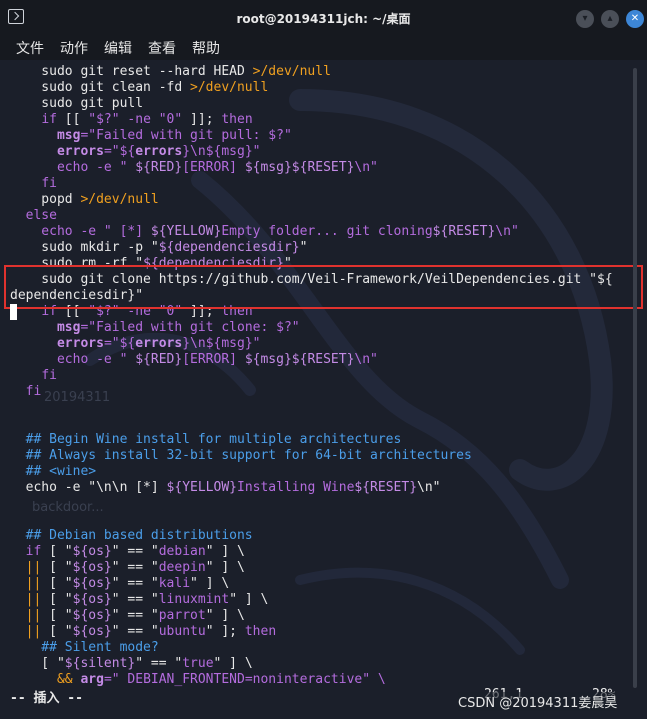 This screenshot has width=647, height=719. Describe the element at coordinates (174, 583) in the screenshot. I see `code-token: kali` at that location.